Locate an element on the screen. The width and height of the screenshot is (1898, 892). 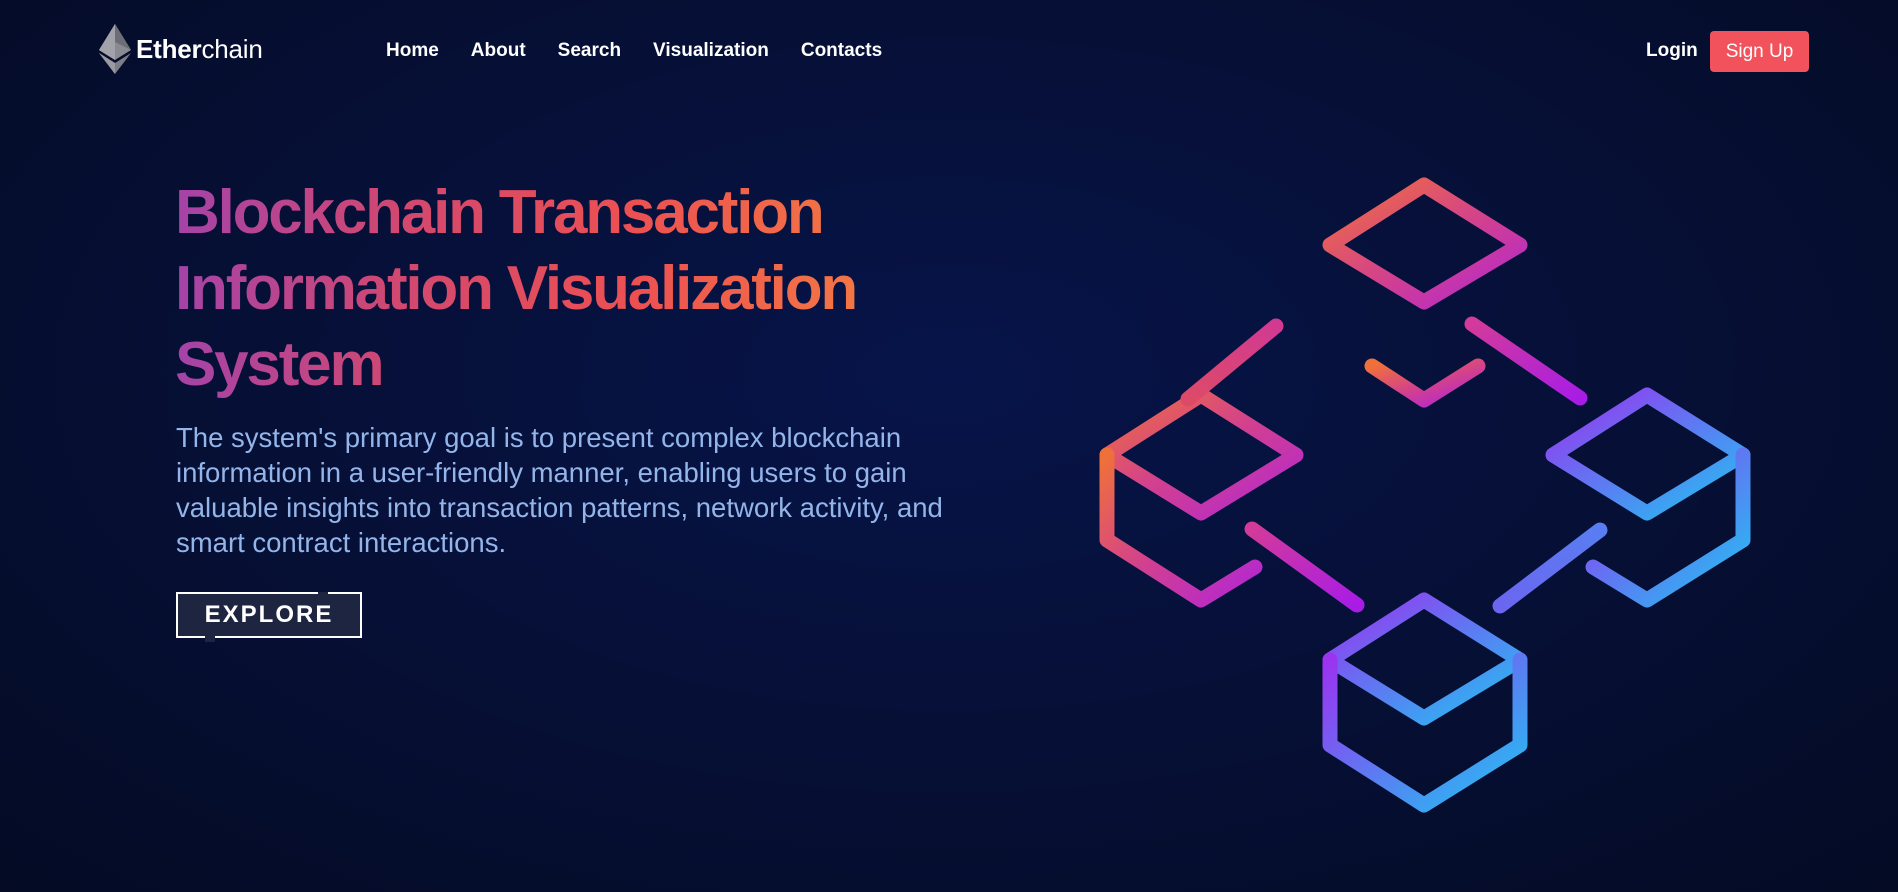
ethereum-logo-icon is located at coordinates (115, 49).